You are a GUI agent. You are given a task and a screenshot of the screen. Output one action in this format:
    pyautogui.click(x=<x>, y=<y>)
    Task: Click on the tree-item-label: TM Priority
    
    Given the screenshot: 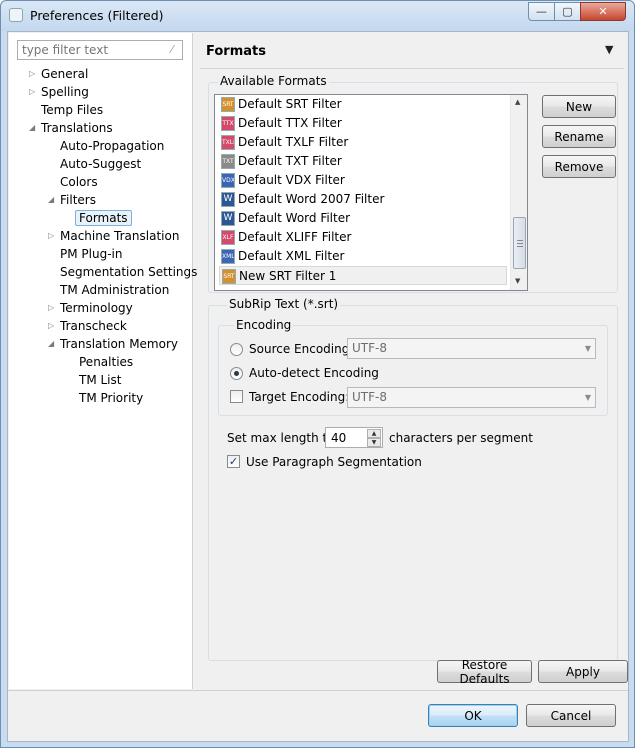 What is the action you would take?
    pyautogui.click(x=111, y=398)
    